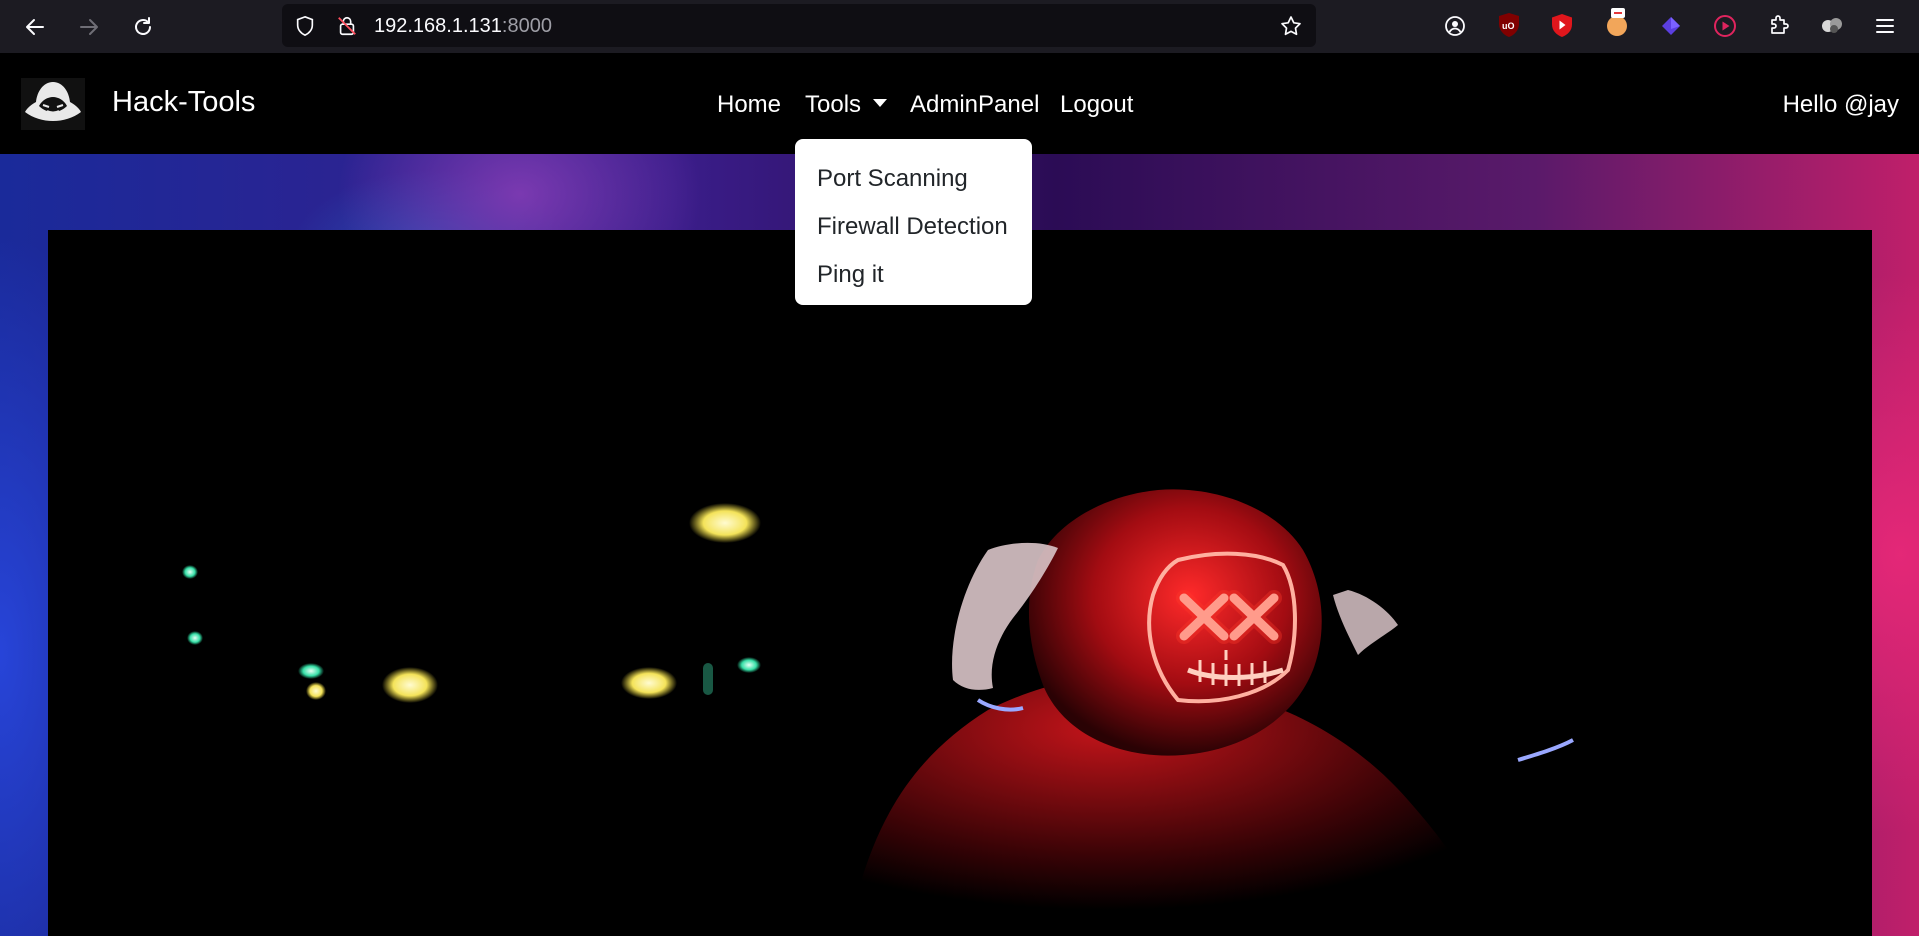 This screenshot has height=936, width=1919. What do you see at coordinates (1562, 25) in the screenshot?
I see `youtube-icon` at bounding box center [1562, 25].